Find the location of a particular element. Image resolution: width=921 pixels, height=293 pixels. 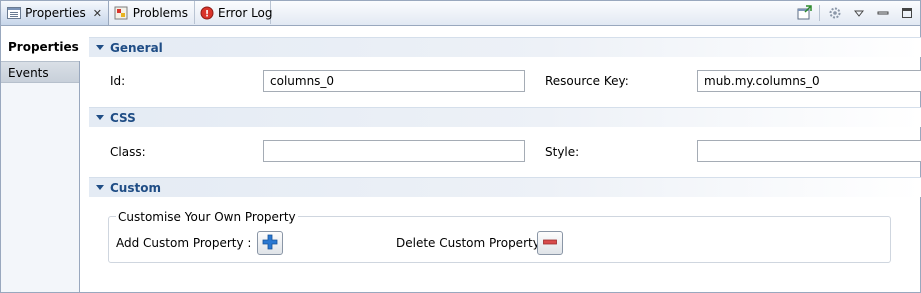

add-custom-property-label: Add Custom Property : is located at coordinates (184, 243).